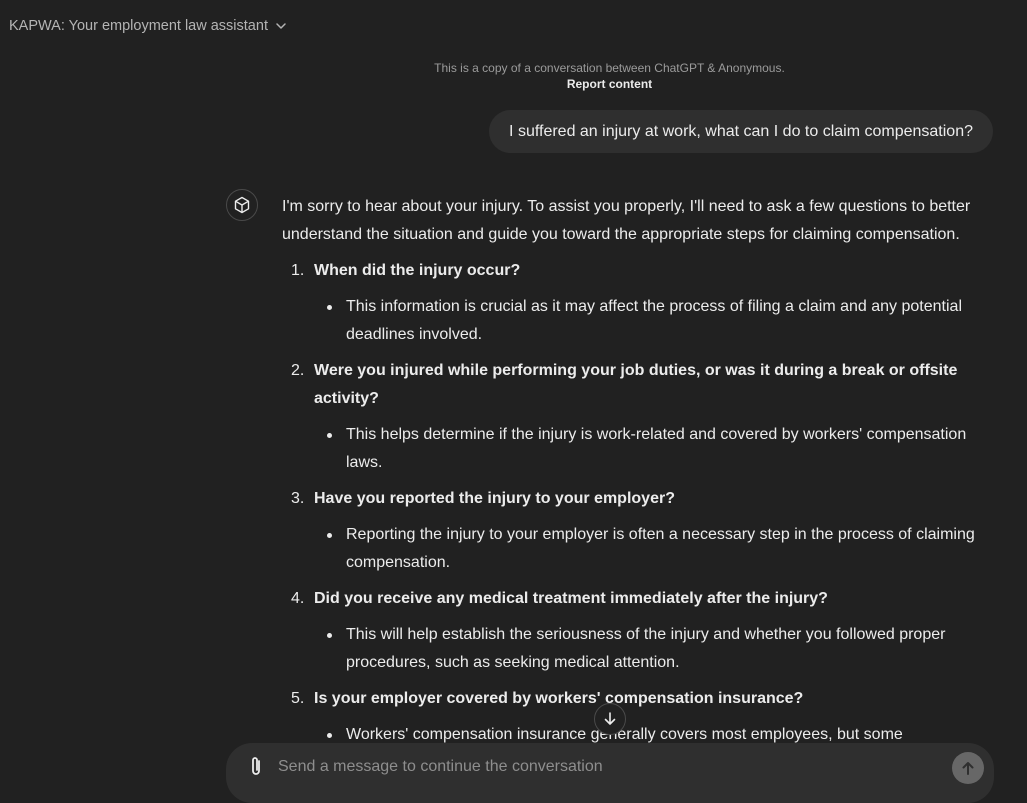 The image size is (1027, 803). Describe the element at coordinates (298, 270) in the screenshot. I see `question-number: 1.` at that location.